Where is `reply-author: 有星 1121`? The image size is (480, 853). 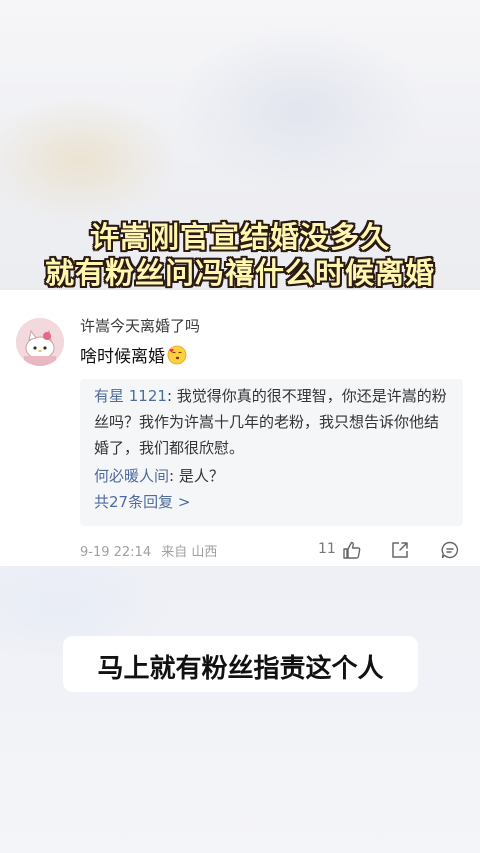
reply-author: 有星 1121 is located at coordinates (130, 396).